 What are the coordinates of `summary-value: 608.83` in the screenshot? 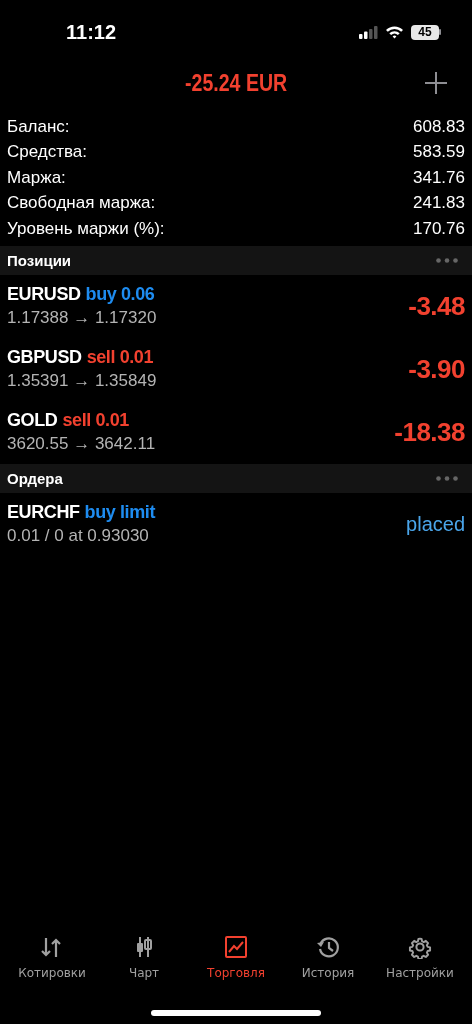 It's located at (439, 126).